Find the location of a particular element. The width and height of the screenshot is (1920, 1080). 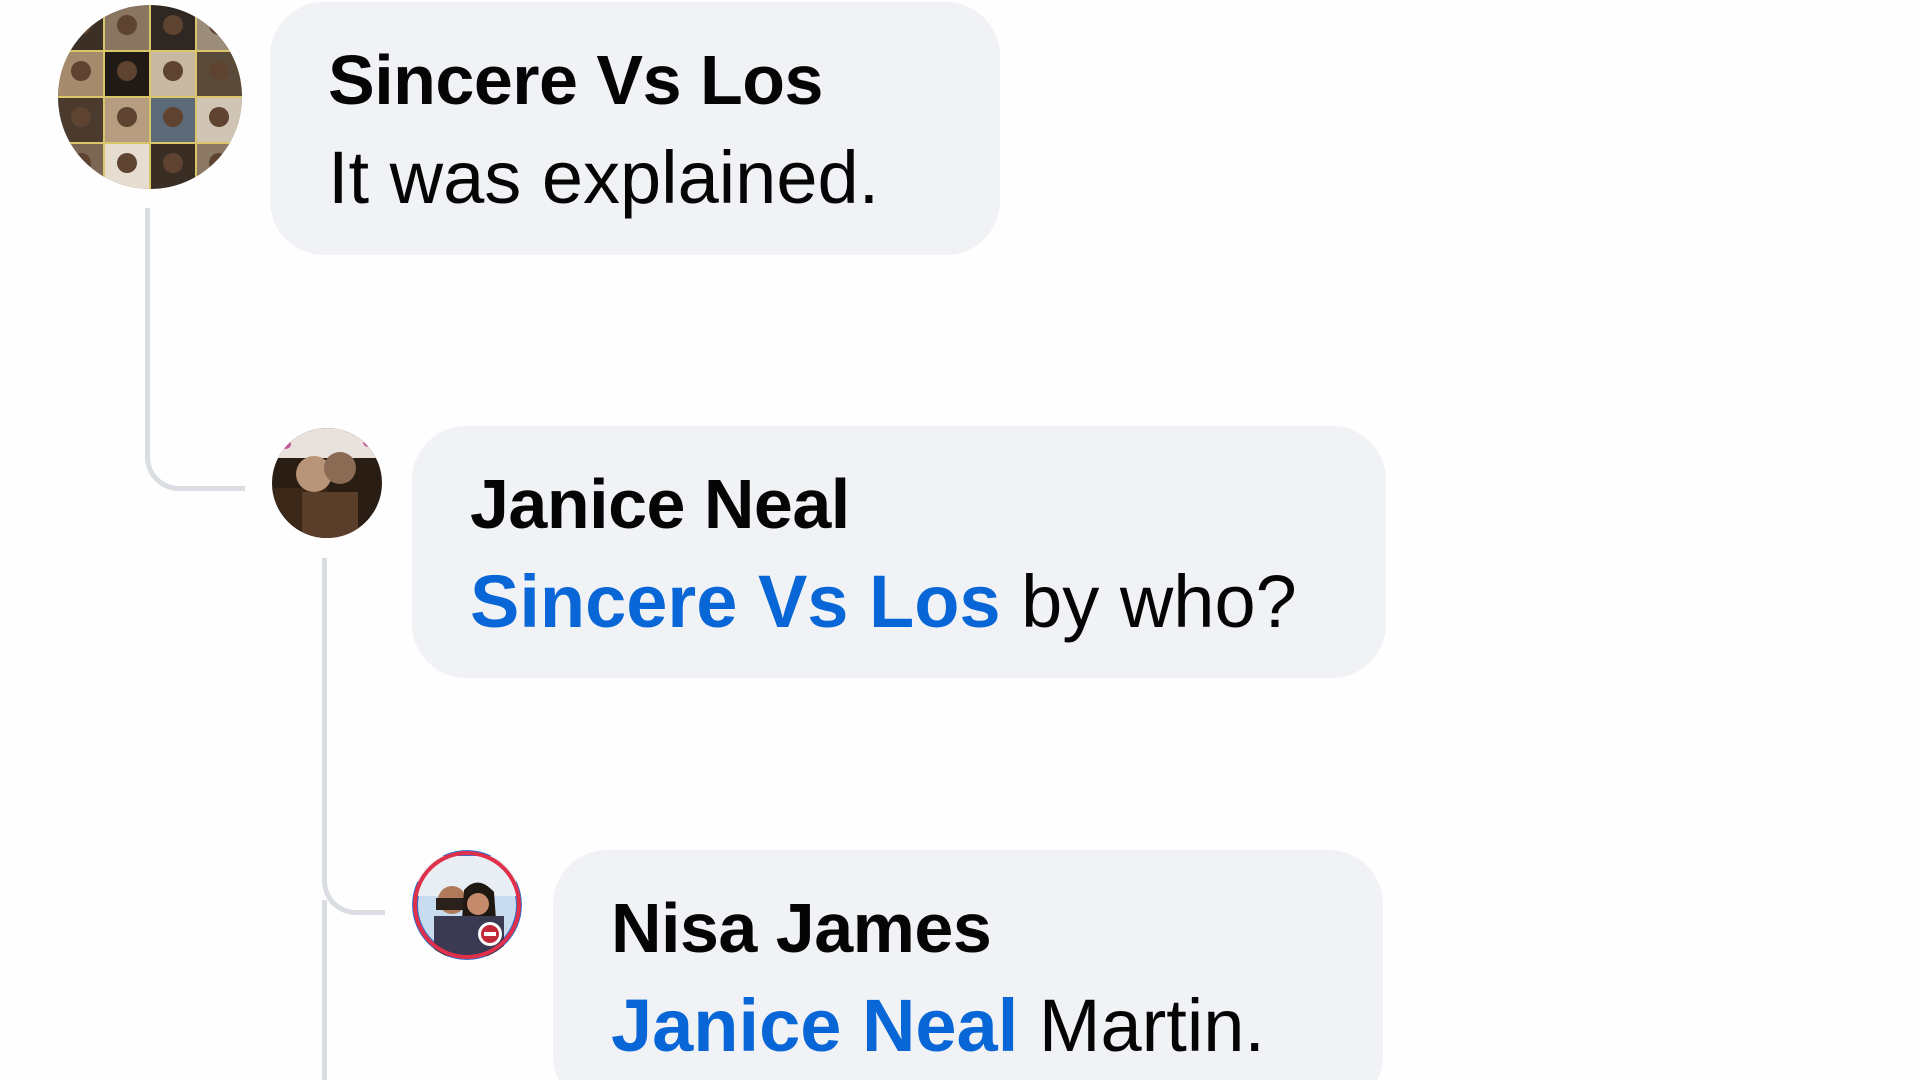

comment-author-name: Sincere Vs Los is located at coordinates (635, 80).